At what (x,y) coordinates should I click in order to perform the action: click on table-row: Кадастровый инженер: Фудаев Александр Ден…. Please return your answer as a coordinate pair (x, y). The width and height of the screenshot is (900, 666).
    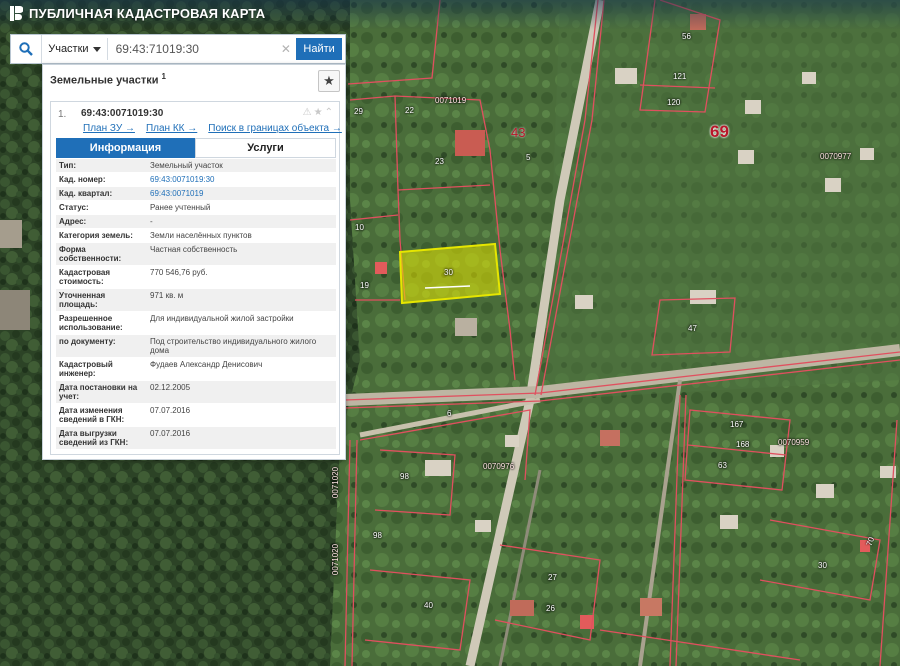
    Looking at the image, I should click on (196, 369).